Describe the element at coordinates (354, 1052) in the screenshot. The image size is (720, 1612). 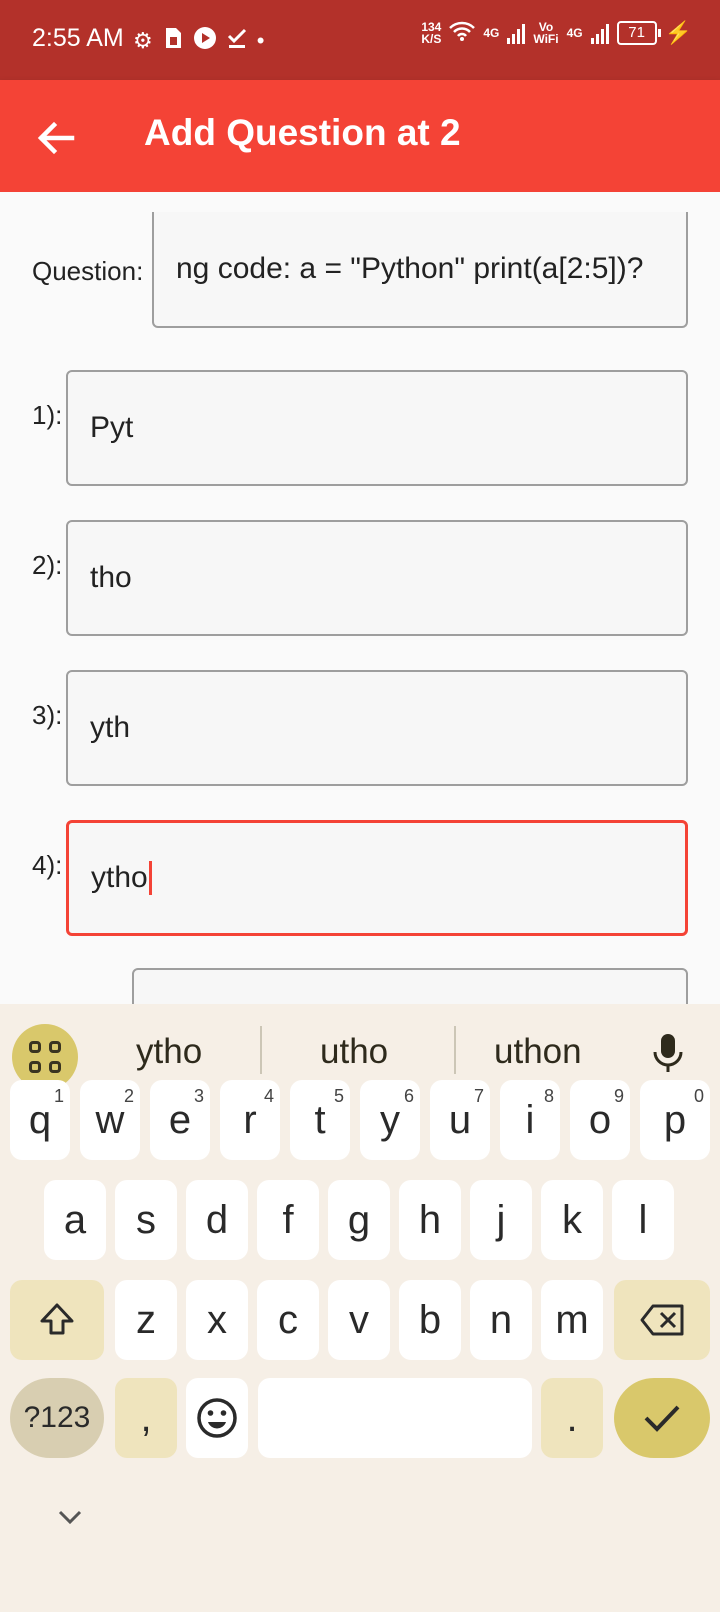
I see `suggestion-2: utho` at that location.